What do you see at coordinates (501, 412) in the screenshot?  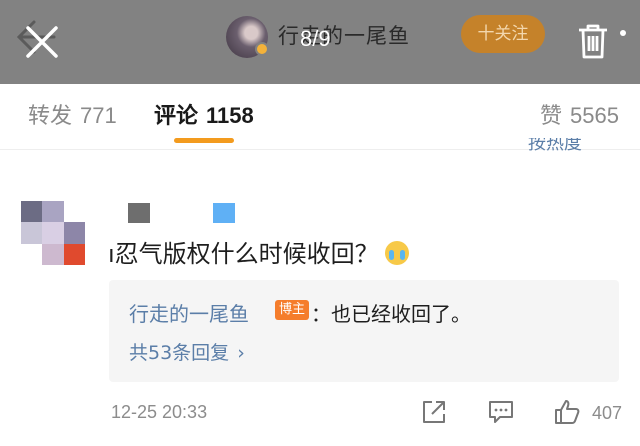 I see `comment-icon` at bounding box center [501, 412].